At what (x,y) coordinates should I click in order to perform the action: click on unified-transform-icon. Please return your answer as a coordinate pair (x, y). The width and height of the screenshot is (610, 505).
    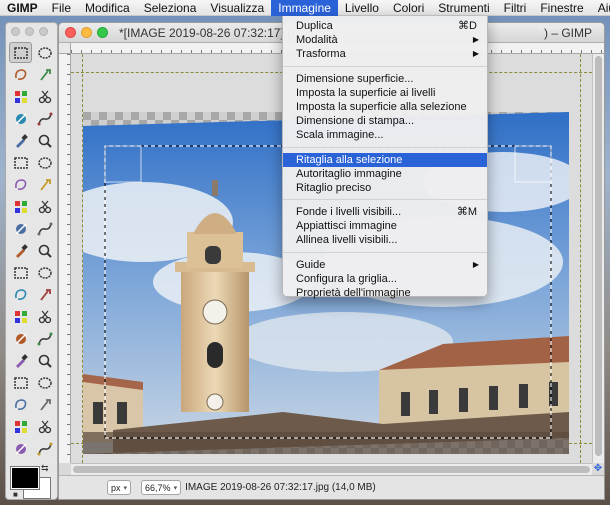
    Looking at the image, I should click on (20, 250).